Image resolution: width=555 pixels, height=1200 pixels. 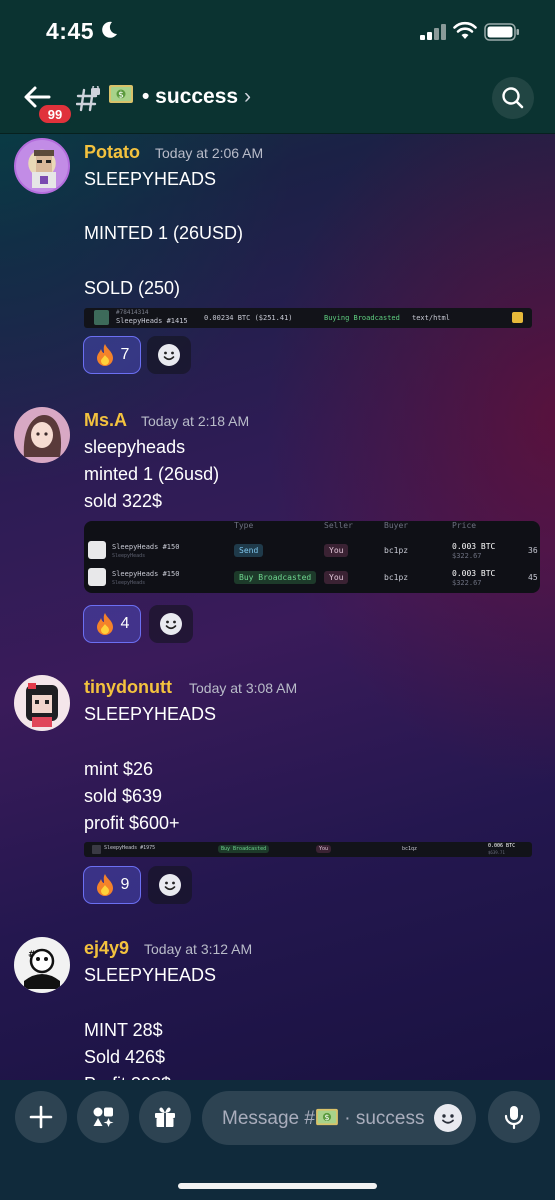 I want to click on message-text: minted 1 (26usd), so click(x=152, y=474).